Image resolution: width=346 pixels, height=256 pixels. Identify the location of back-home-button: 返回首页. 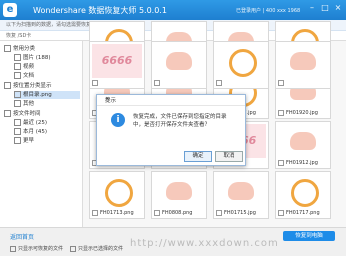
(22, 236).